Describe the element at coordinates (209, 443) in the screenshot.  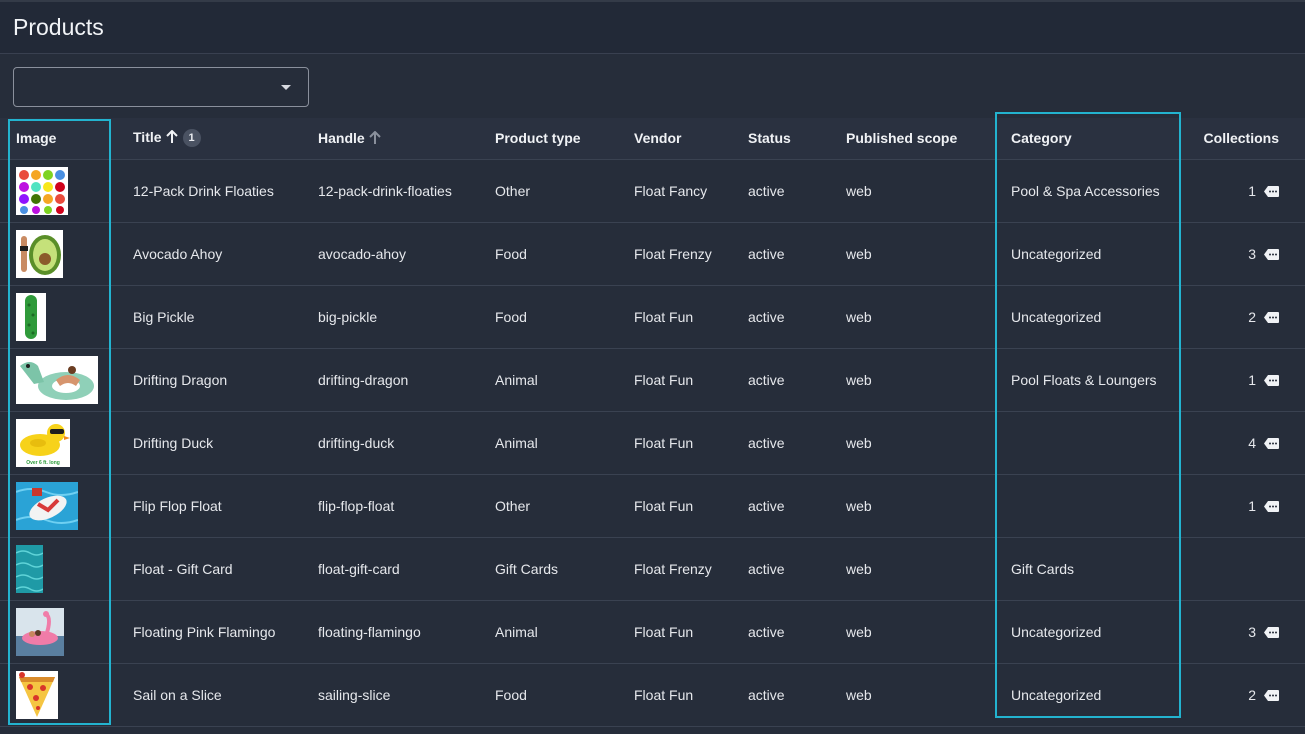
I see `title-cell: Drifting Duck` at that location.